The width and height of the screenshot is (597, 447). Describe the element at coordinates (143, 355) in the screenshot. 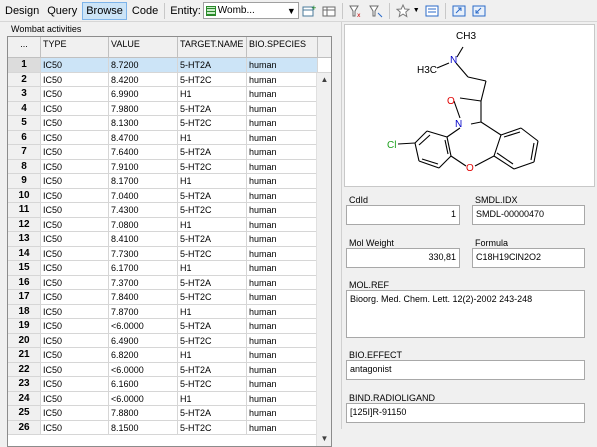

I see `value-cell: 6.8200` at that location.